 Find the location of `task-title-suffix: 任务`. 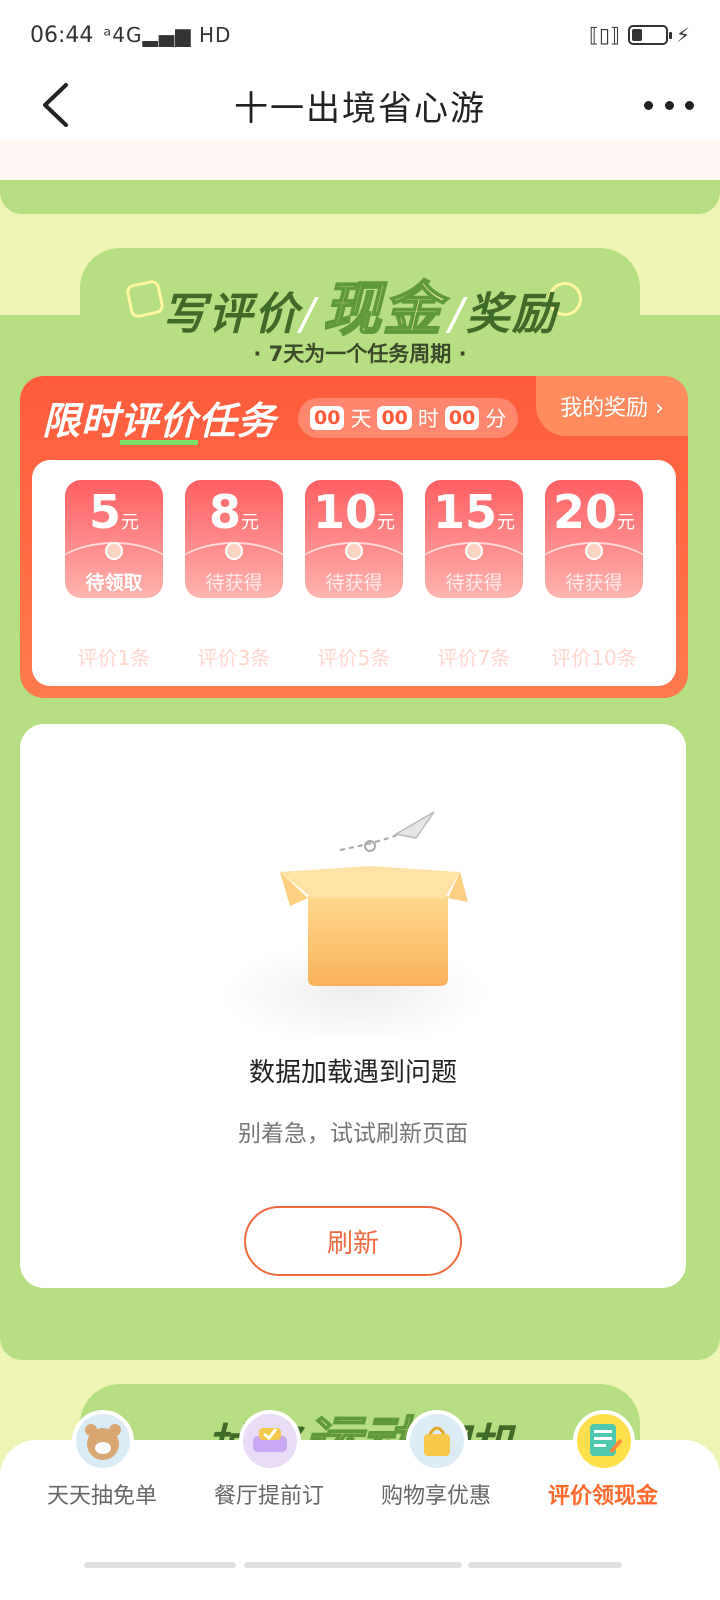

task-title-suffix: 任务 is located at coordinates (237, 421).